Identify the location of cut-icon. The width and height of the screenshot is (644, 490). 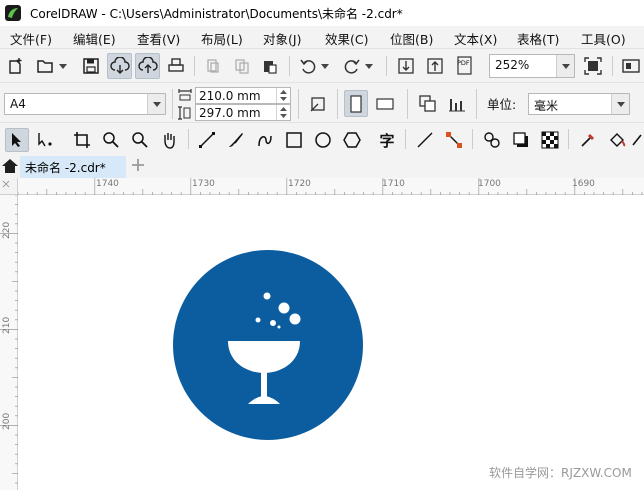
(213, 66).